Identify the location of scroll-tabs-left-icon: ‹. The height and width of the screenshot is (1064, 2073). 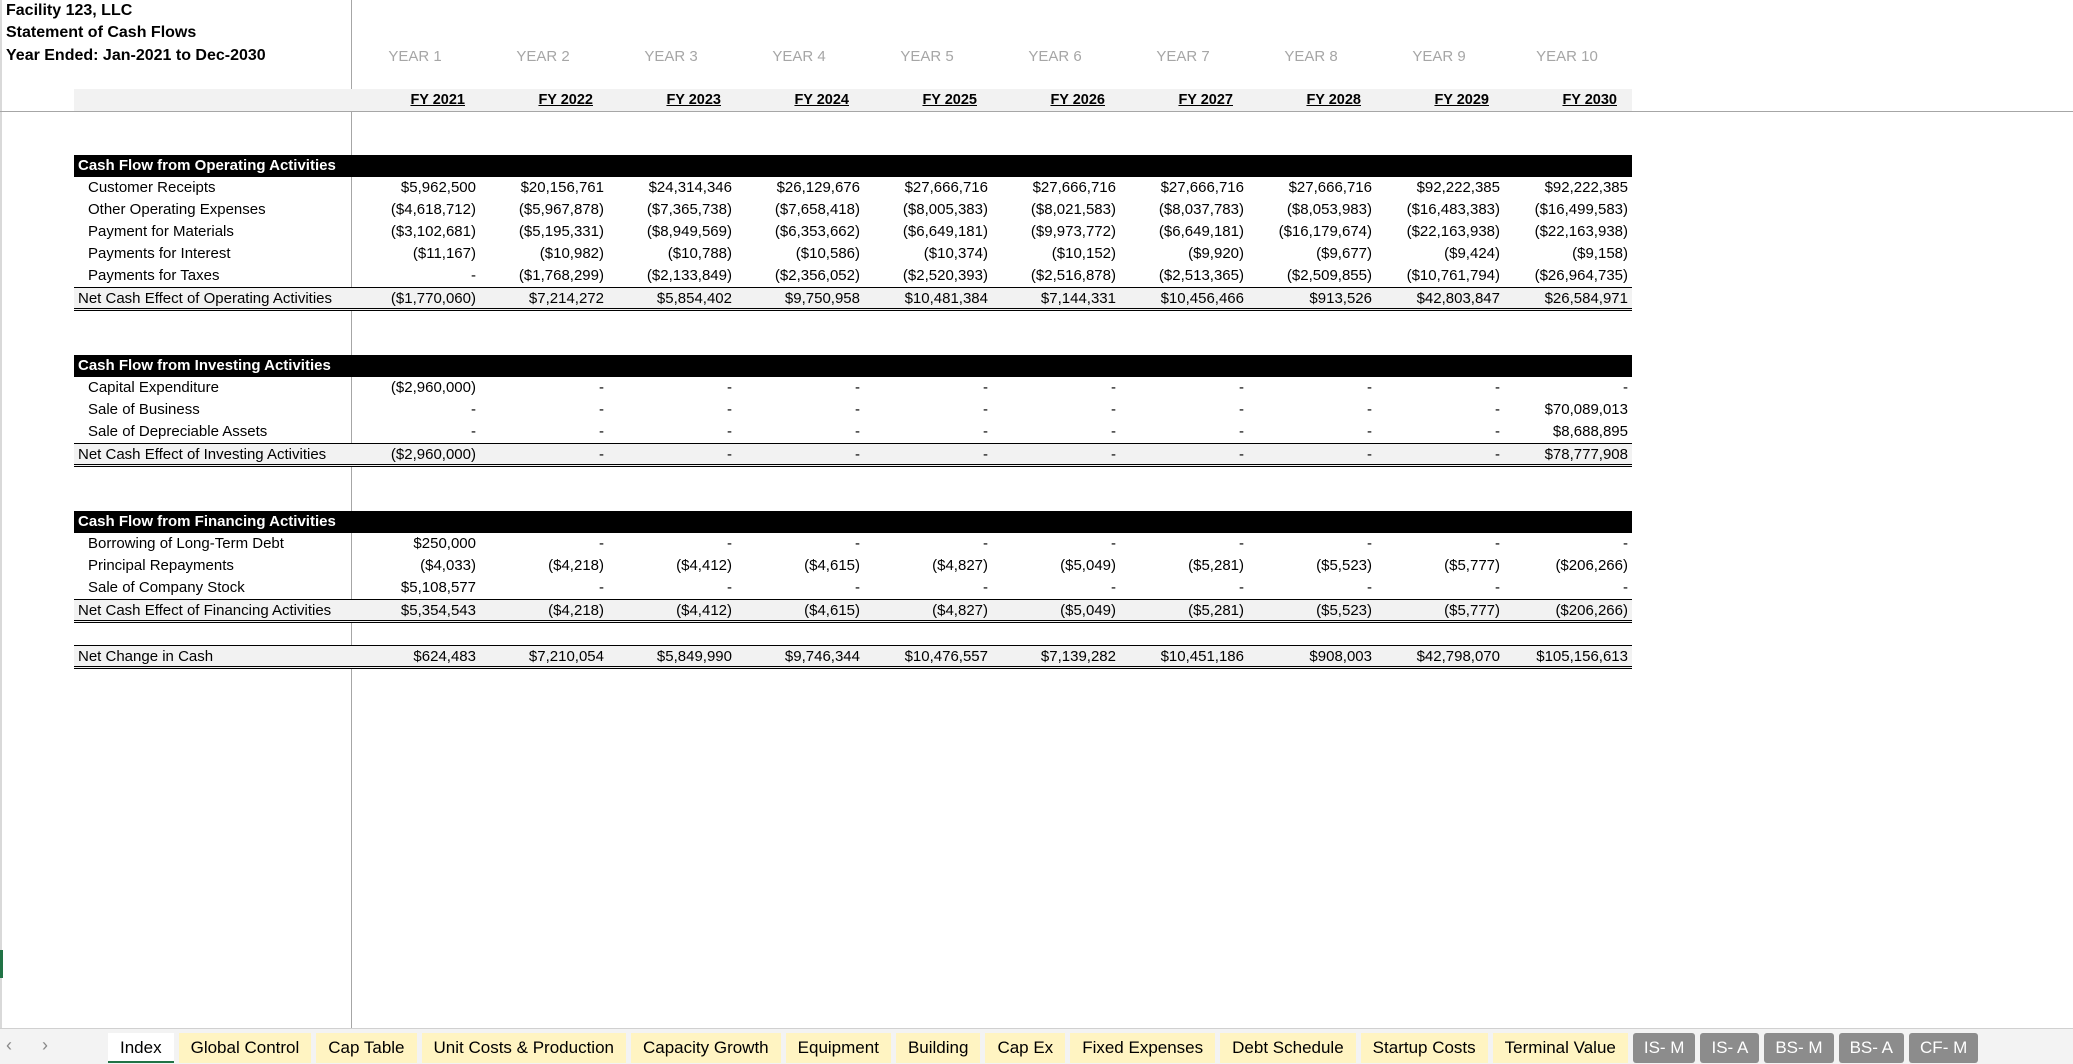
(9, 1045).